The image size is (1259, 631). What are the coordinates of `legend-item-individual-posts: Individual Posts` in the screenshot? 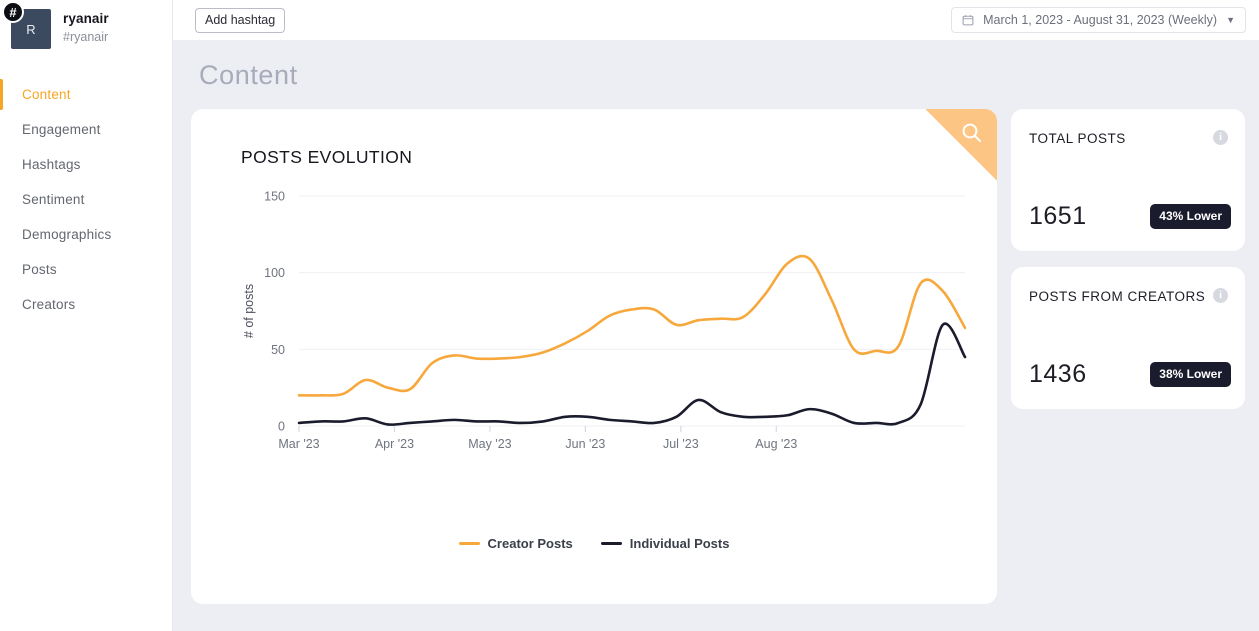 It's located at (665, 543).